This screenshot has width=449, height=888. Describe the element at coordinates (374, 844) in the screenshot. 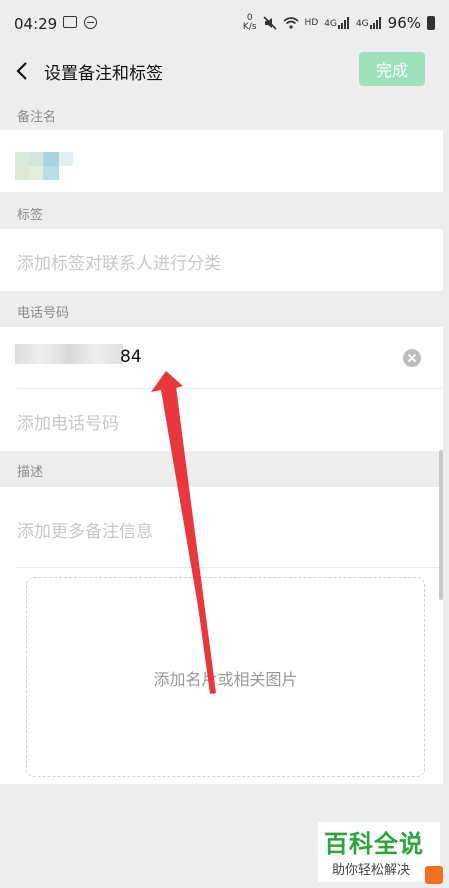

I see `watermark-title: 百科全说` at that location.